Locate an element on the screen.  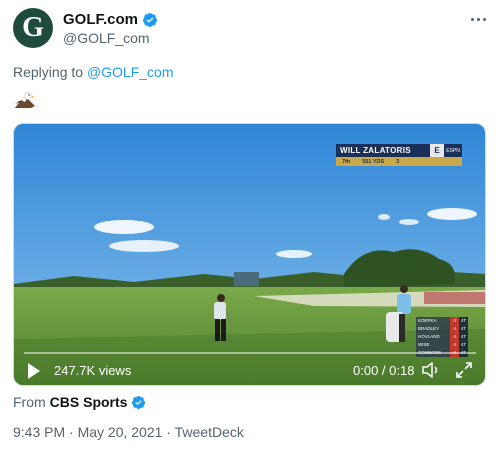
eagle-emoji-icon is located at coordinates (25, 100).